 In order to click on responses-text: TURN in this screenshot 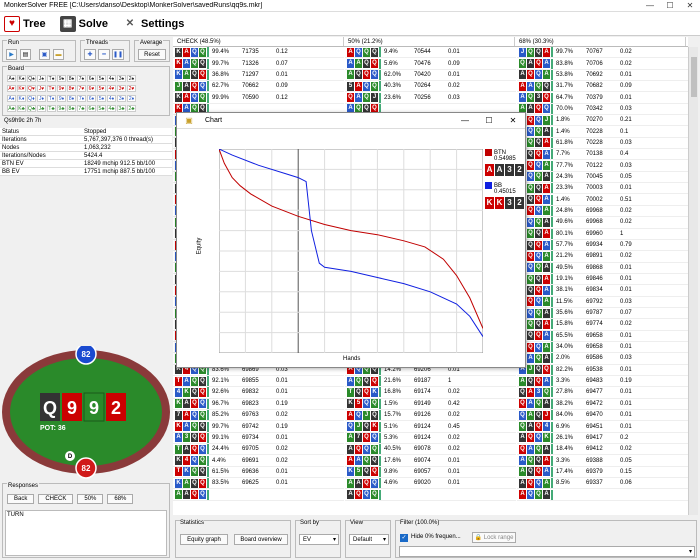, I will do `click(86, 533)`.